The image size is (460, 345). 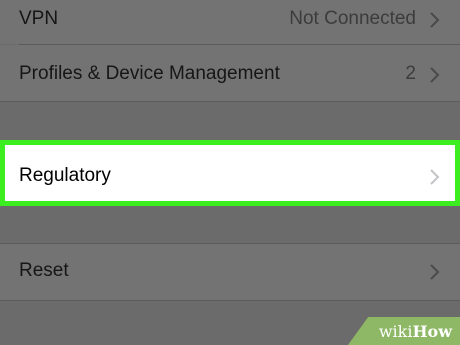 What do you see at coordinates (39, 18) in the screenshot?
I see `vpn-label: VPN` at bounding box center [39, 18].